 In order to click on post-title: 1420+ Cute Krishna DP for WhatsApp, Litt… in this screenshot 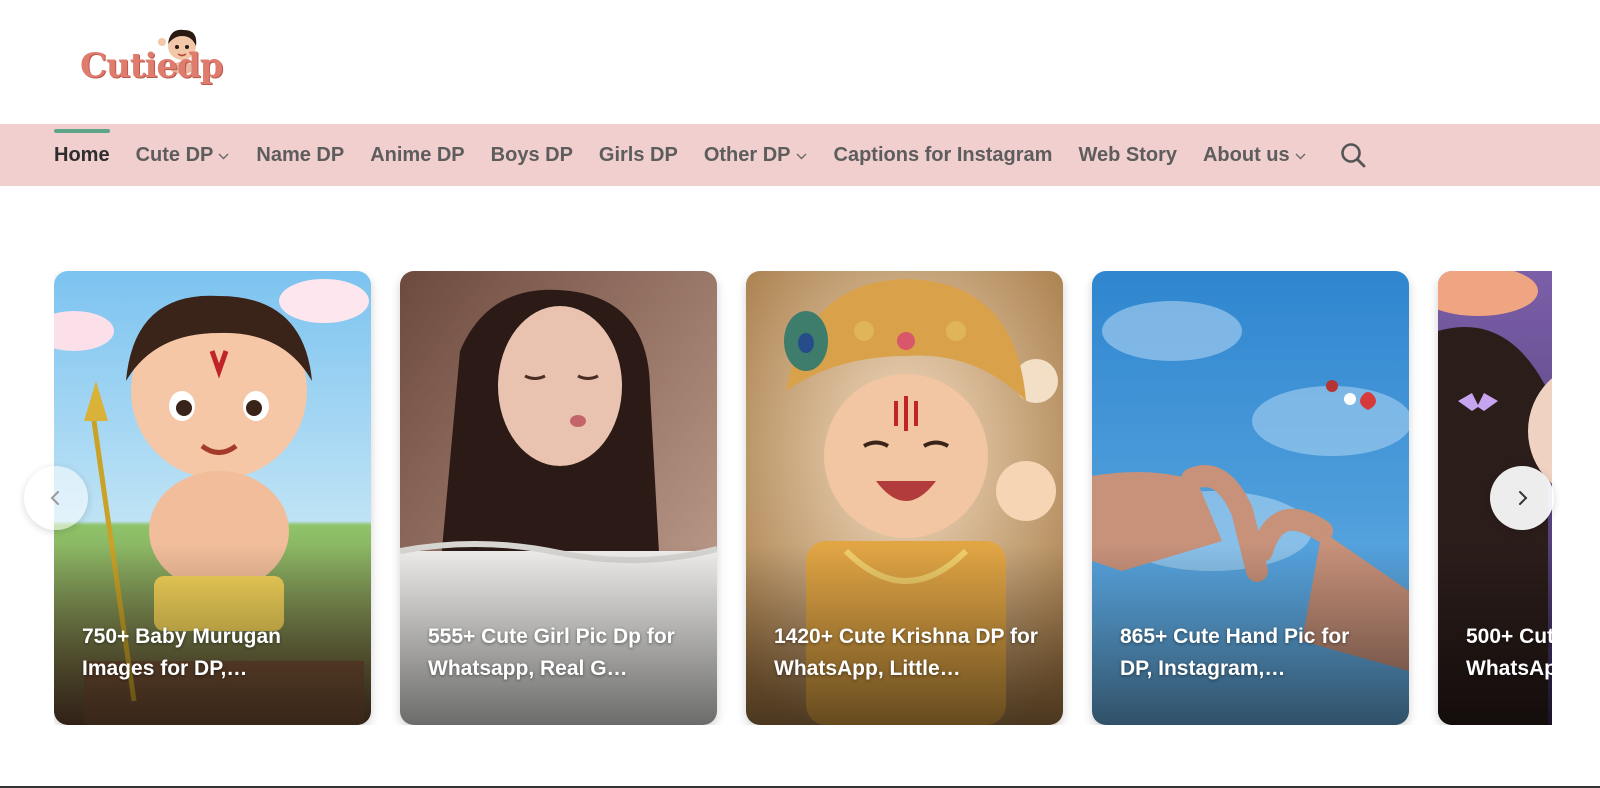, I will do `click(907, 653)`.